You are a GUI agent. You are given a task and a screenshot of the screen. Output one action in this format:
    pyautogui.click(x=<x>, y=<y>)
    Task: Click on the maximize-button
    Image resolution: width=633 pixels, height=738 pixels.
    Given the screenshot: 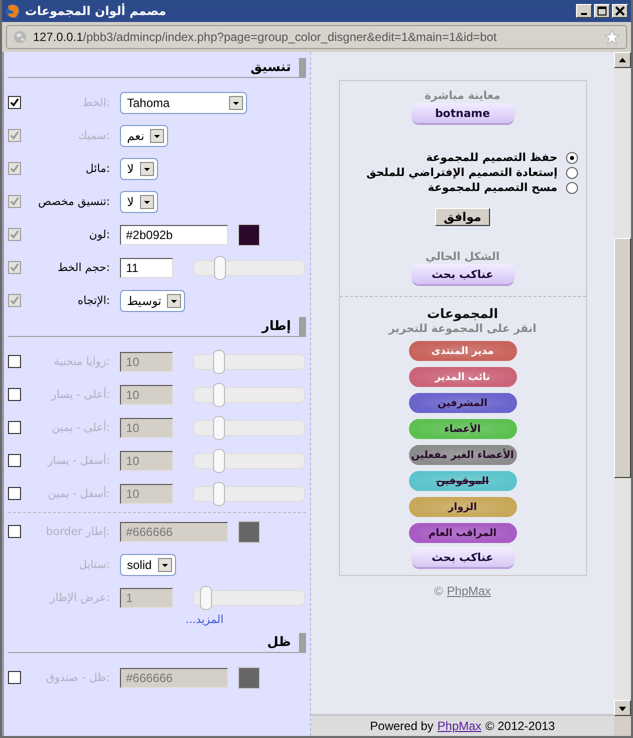 What is the action you would take?
    pyautogui.click(x=602, y=11)
    